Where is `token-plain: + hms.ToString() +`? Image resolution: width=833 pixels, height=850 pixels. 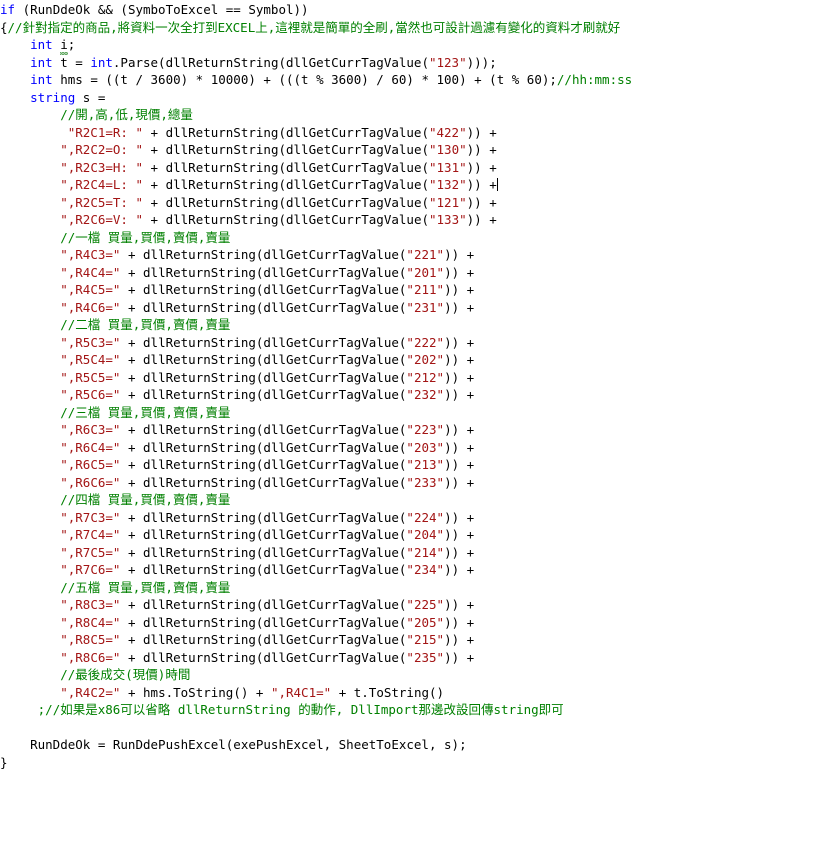 token-plain: + hms.ToString() + is located at coordinates (195, 692).